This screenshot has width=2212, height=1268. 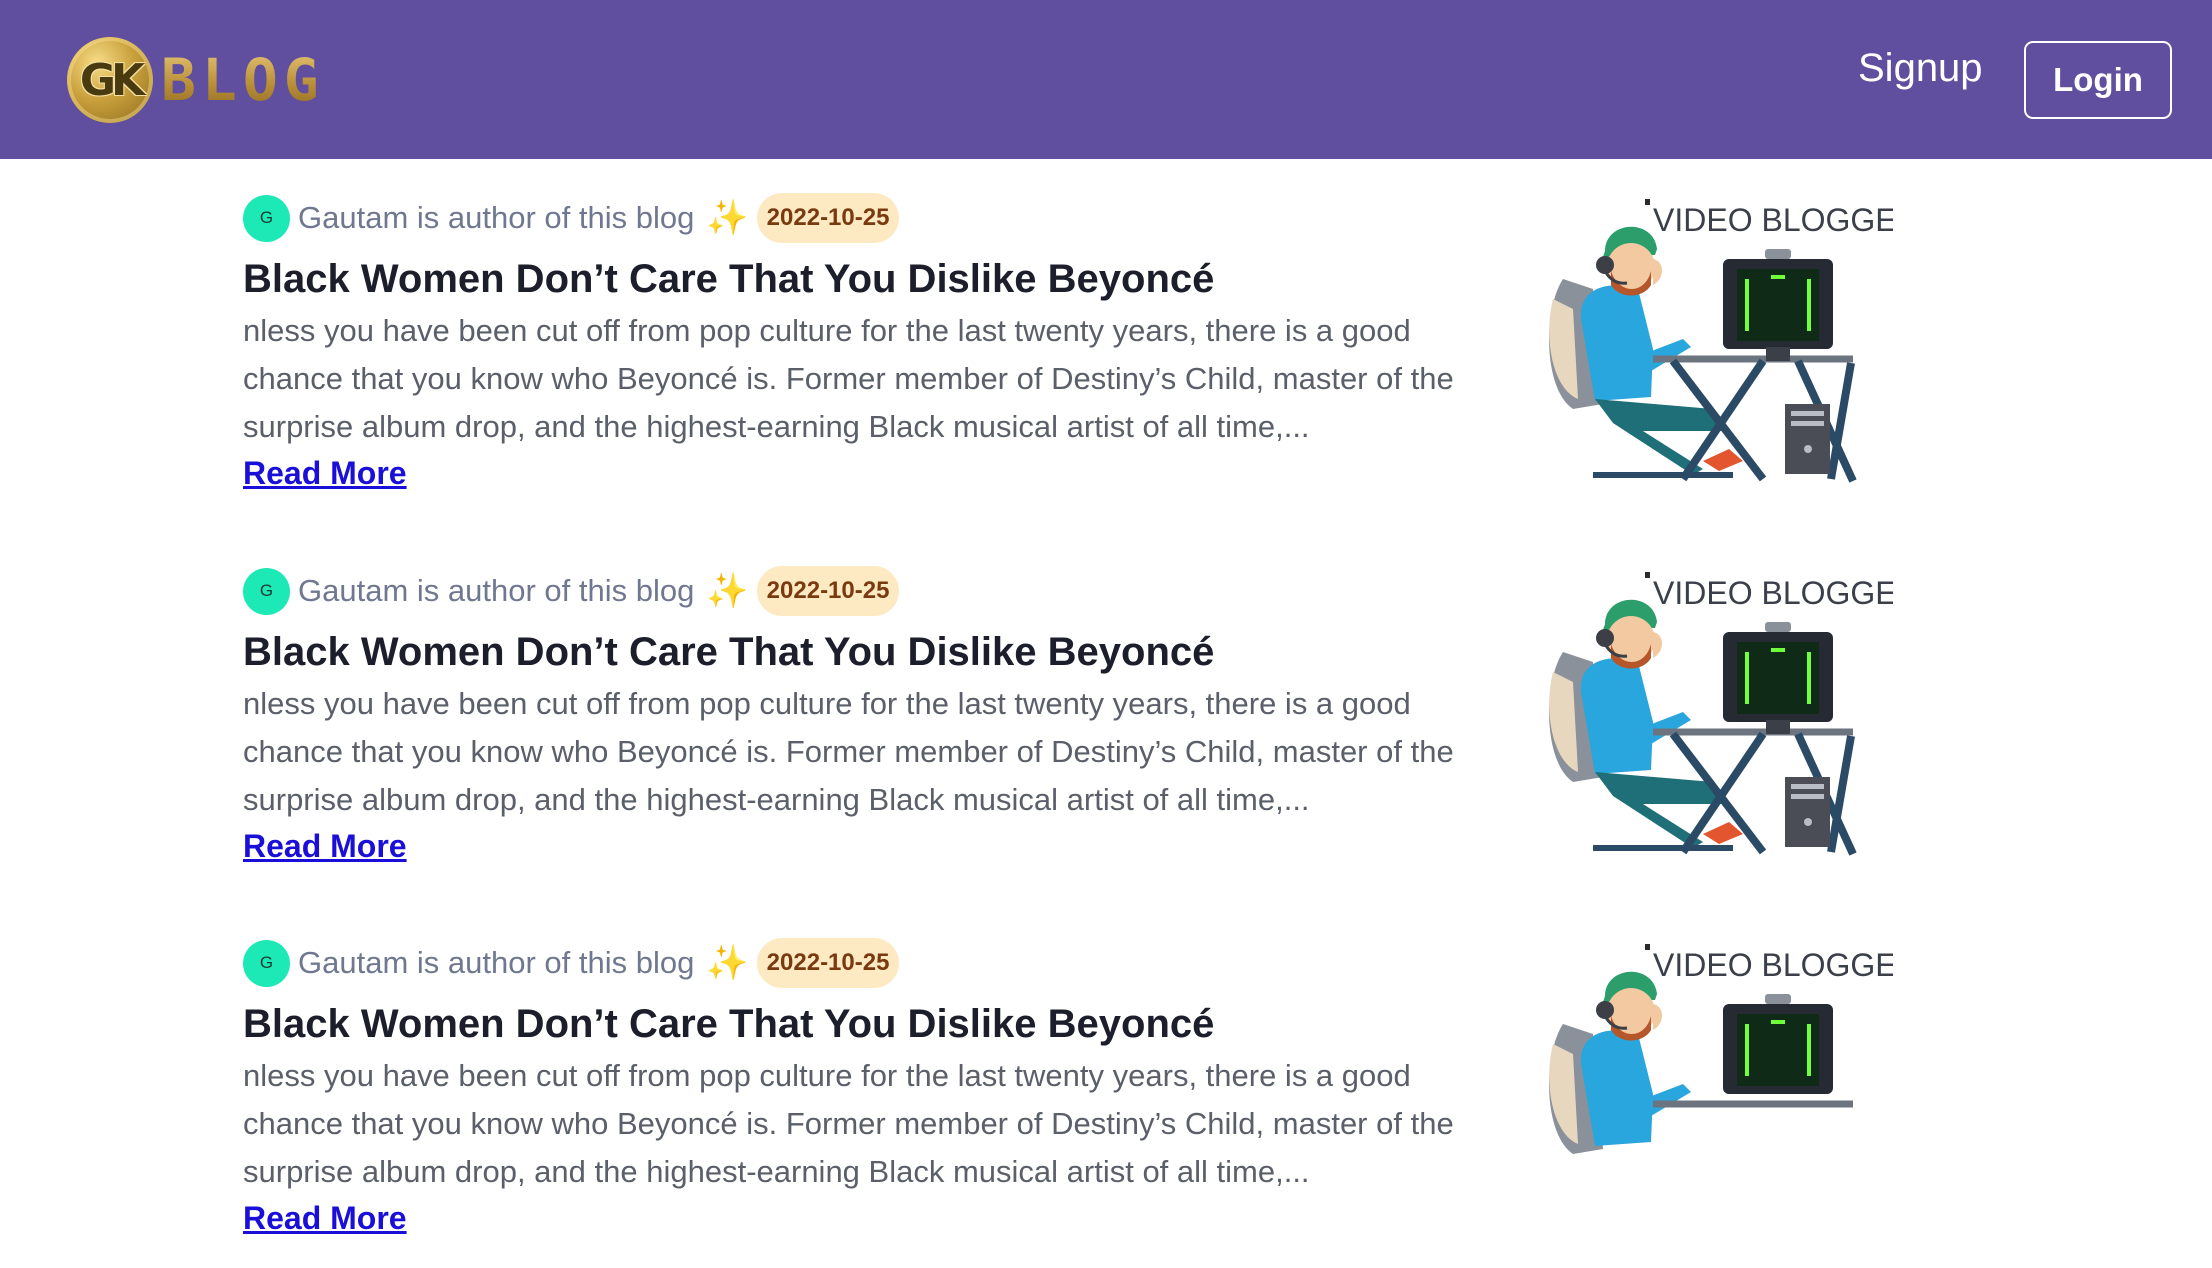 I want to click on logo-badge-text: GK, so click(x=112, y=80).